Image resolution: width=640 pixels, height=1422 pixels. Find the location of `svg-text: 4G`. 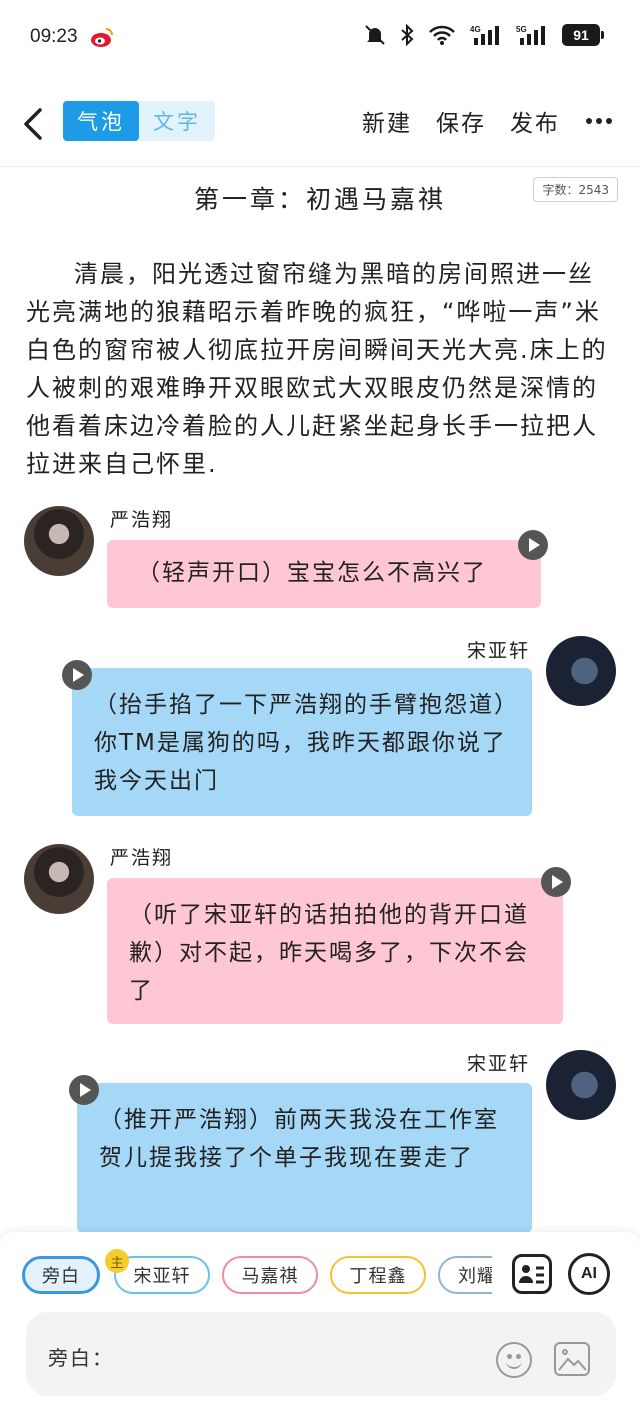

svg-text: 4G is located at coordinates (475, 29).